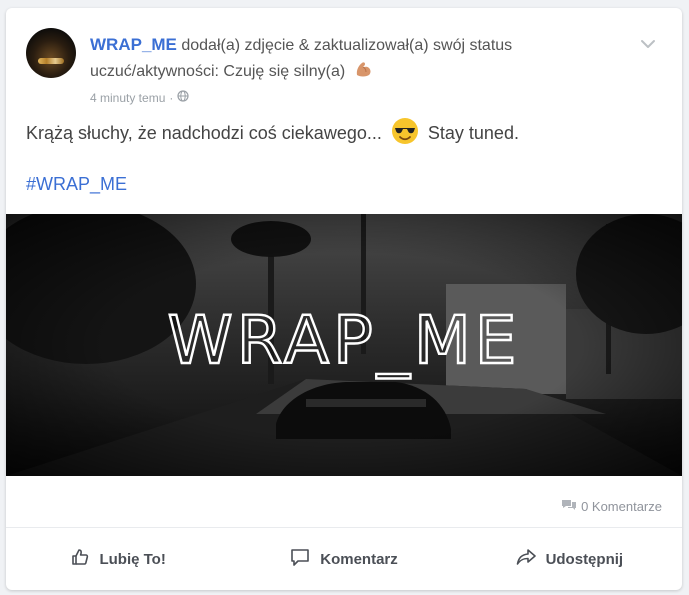  What do you see at coordinates (132, 559) in the screenshot?
I see `like-label: Lubię To!` at bounding box center [132, 559].